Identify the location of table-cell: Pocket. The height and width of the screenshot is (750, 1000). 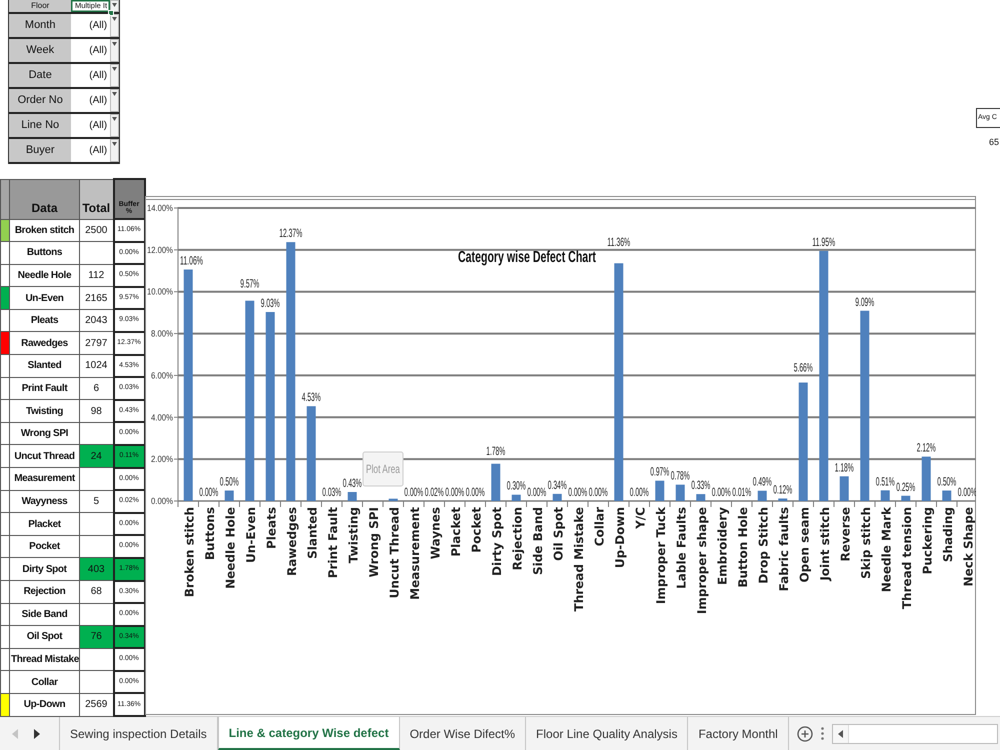
(45, 546).